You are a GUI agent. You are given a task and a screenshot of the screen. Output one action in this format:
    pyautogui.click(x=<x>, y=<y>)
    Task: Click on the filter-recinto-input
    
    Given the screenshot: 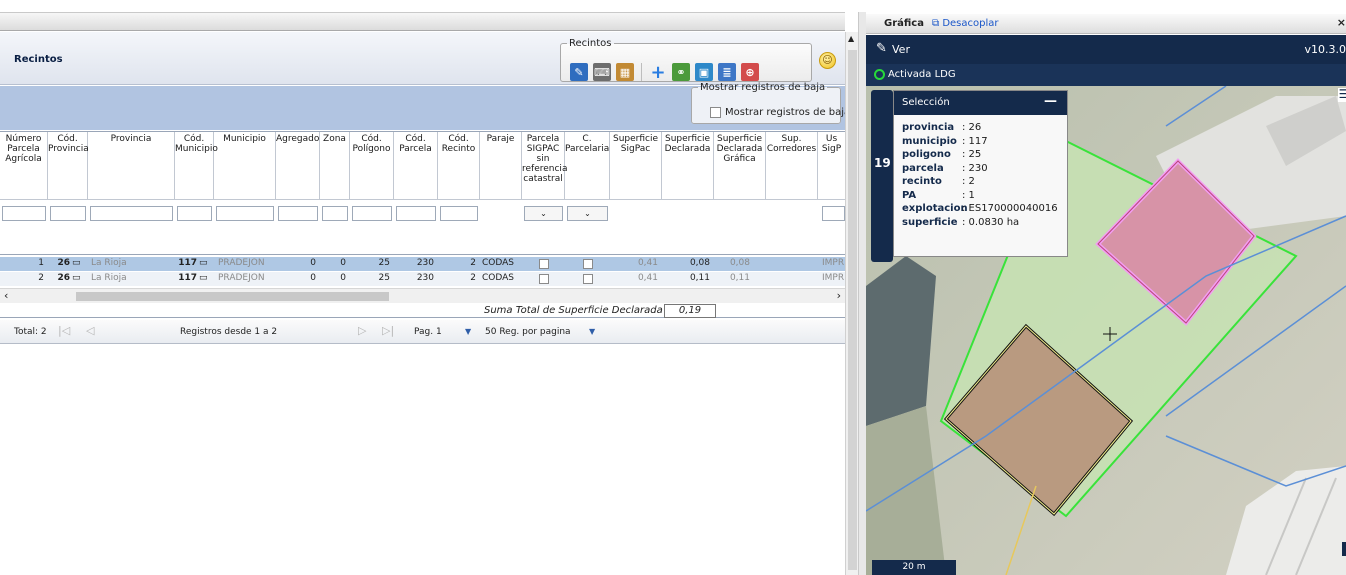 What is the action you would take?
    pyautogui.click(x=459, y=213)
    